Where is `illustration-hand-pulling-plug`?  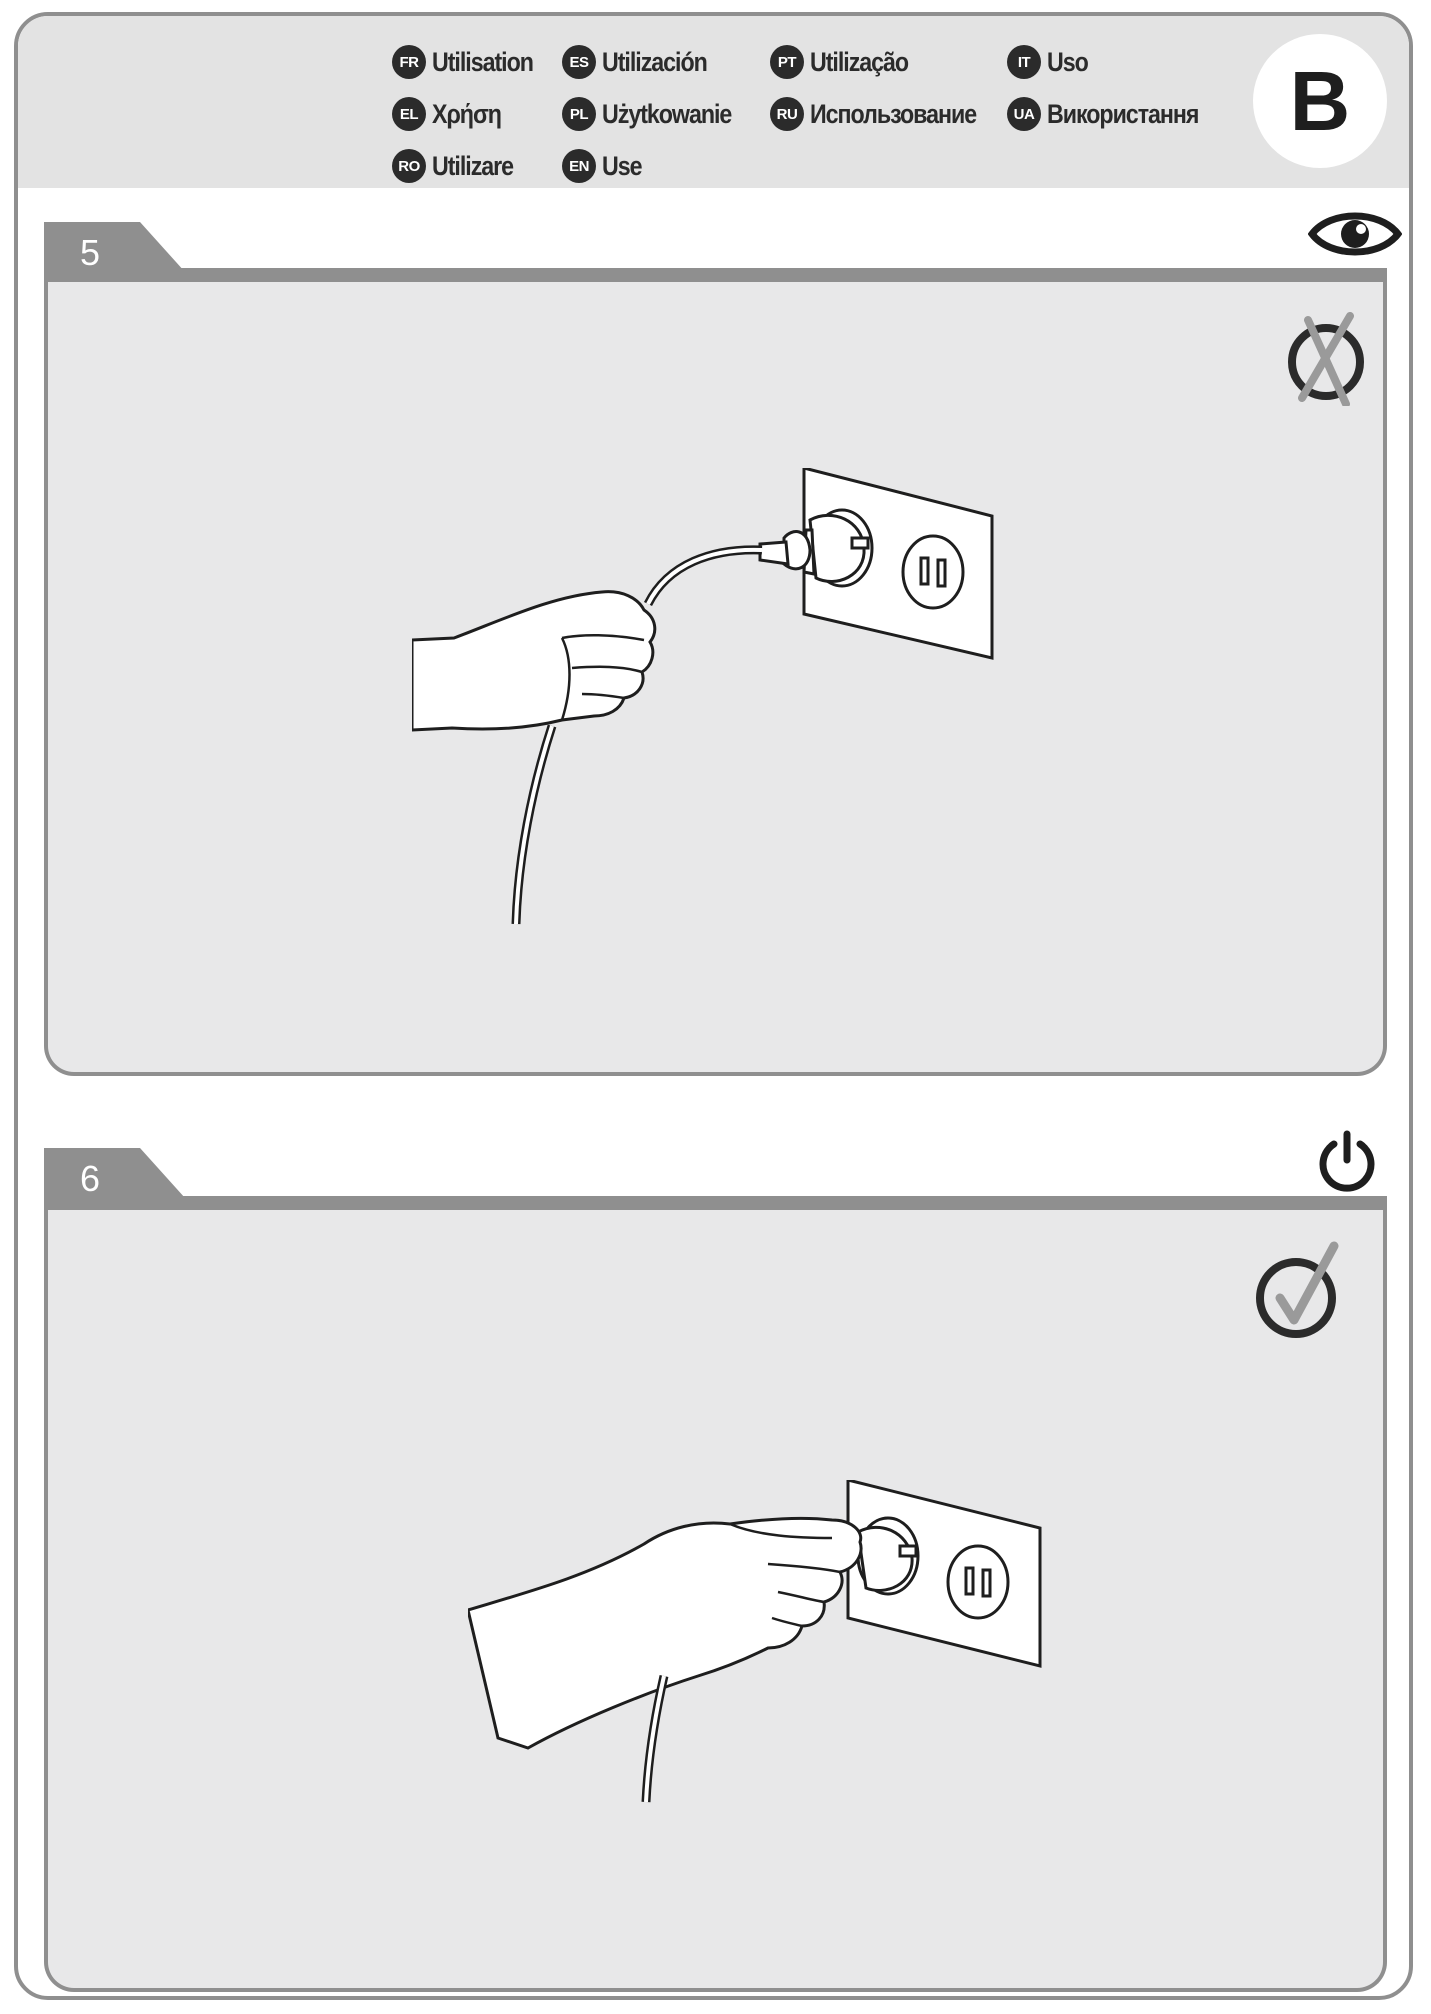 illustration-hand-pulling-plug is located at coordinates (755, 1641).